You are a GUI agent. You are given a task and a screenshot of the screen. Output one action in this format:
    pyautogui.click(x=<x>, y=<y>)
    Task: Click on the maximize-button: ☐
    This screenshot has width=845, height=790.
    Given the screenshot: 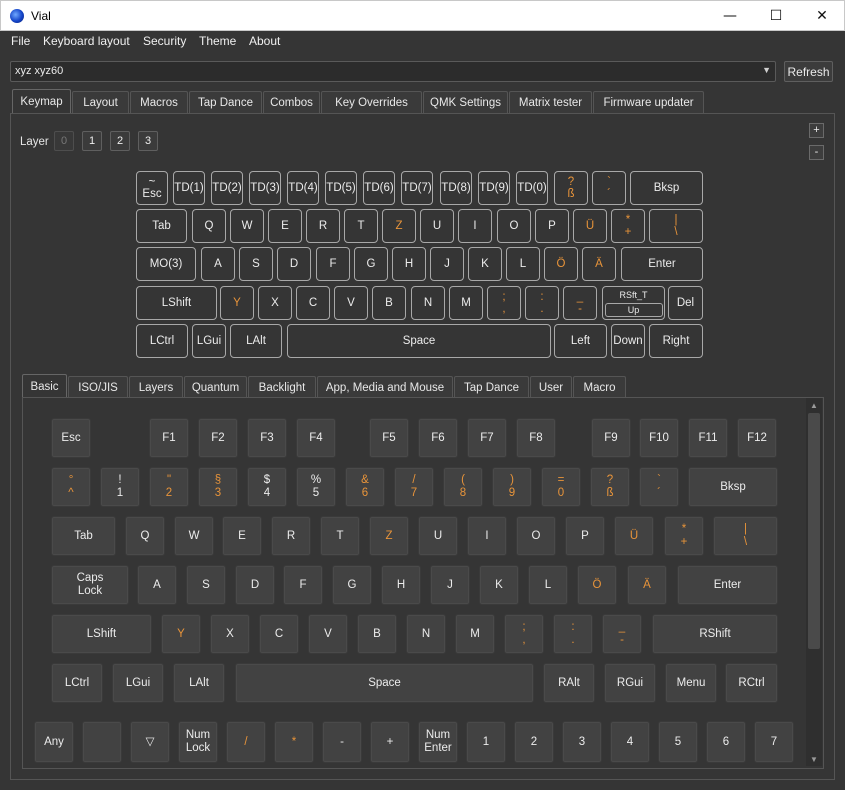 What is the action you would take?
    pyautogui.click(x=776, y=16)
    